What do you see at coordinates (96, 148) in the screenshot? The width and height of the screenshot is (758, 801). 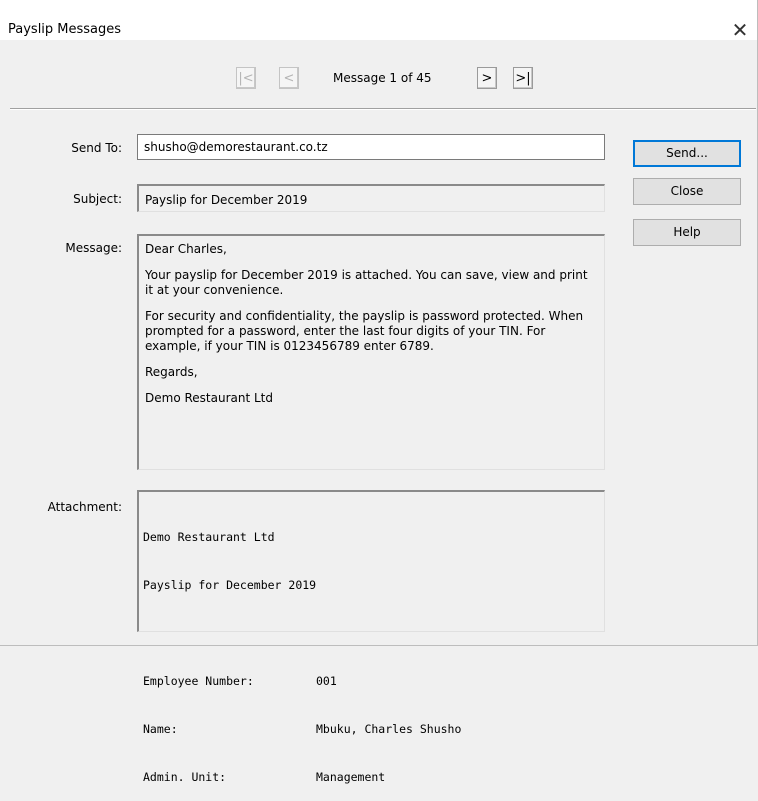 I see `send-to-label: Send To:` at bounding box center [96, 148].